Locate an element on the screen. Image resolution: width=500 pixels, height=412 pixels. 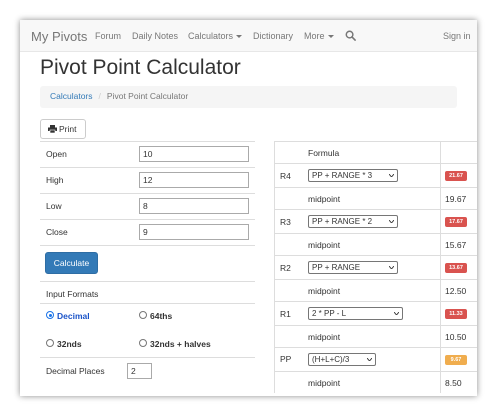
close-input is located at coordinates (194, 232).